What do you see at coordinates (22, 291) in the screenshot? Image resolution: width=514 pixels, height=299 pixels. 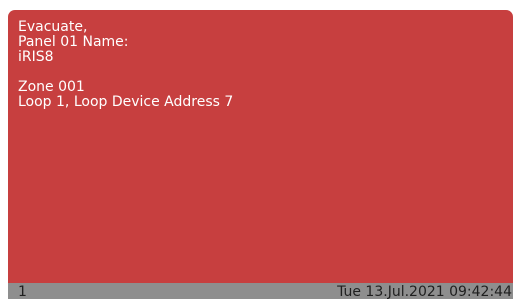 I see `event-index: 1` at bounding box center [22, 291].